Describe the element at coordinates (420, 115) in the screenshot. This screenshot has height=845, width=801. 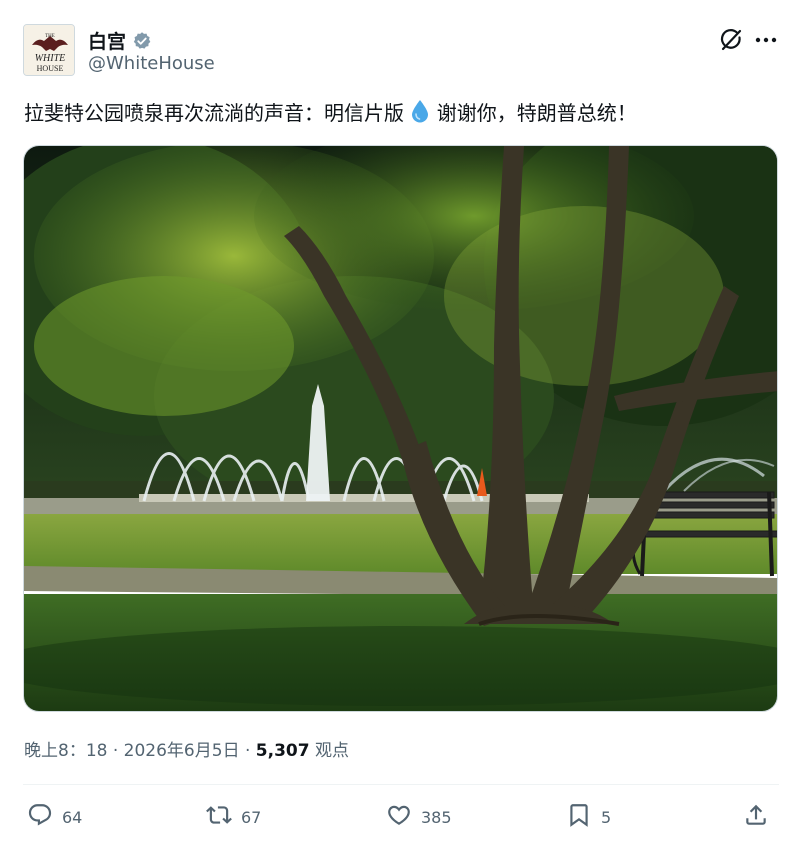
I see `droplet-icon` at that location.